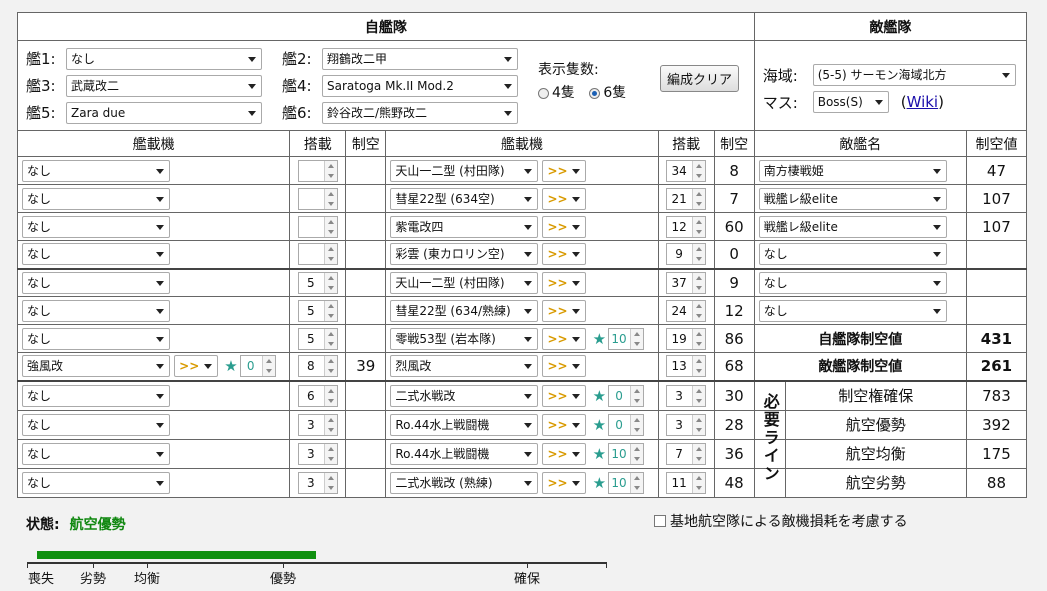 Image resolution: width=1047 pixels, height=591 pixels. Describe the element at coordinates (852, 170) in the screenshot. I see `enemy-select: 南方棲戦姫` at that location.